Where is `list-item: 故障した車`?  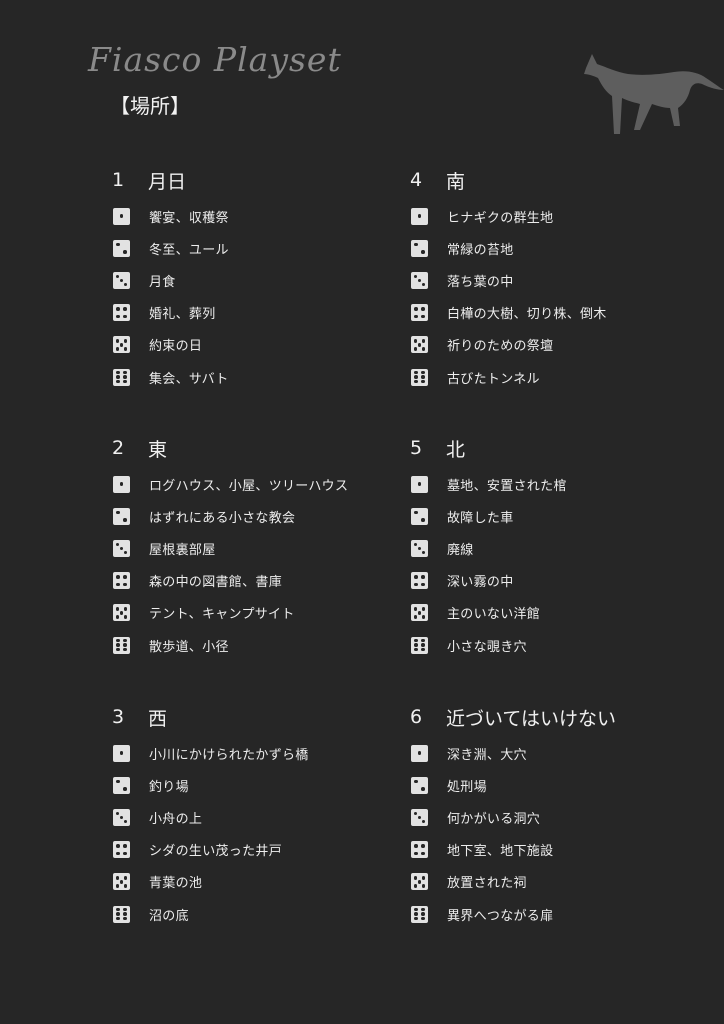
list-item: 故障した車 is located at coordinates (553, 516).